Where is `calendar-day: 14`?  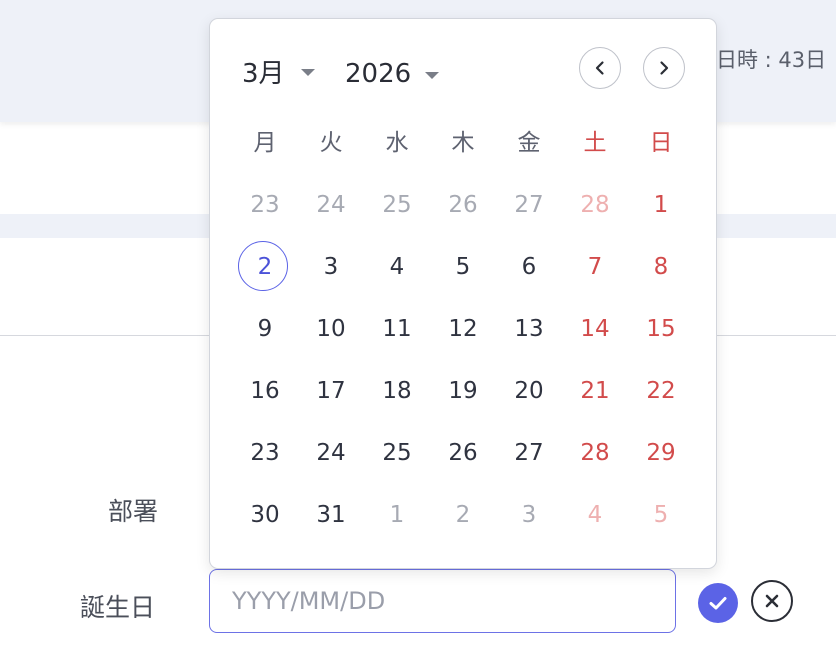 calendar-day: 14 is located at coordinates (595, 329).